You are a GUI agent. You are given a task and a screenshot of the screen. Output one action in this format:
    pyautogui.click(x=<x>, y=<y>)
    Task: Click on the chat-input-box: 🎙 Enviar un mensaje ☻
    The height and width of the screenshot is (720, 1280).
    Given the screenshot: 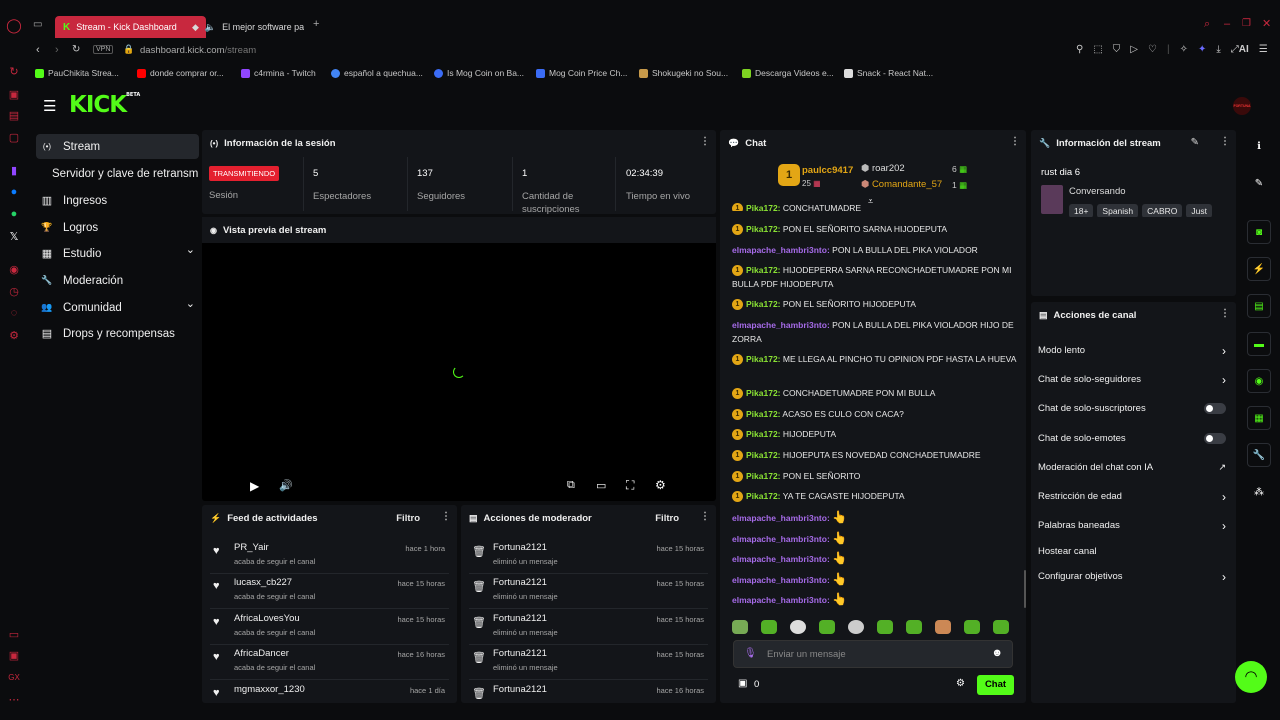 What is the action you would take?
    pyautogui.click(x=873, y=654)
    